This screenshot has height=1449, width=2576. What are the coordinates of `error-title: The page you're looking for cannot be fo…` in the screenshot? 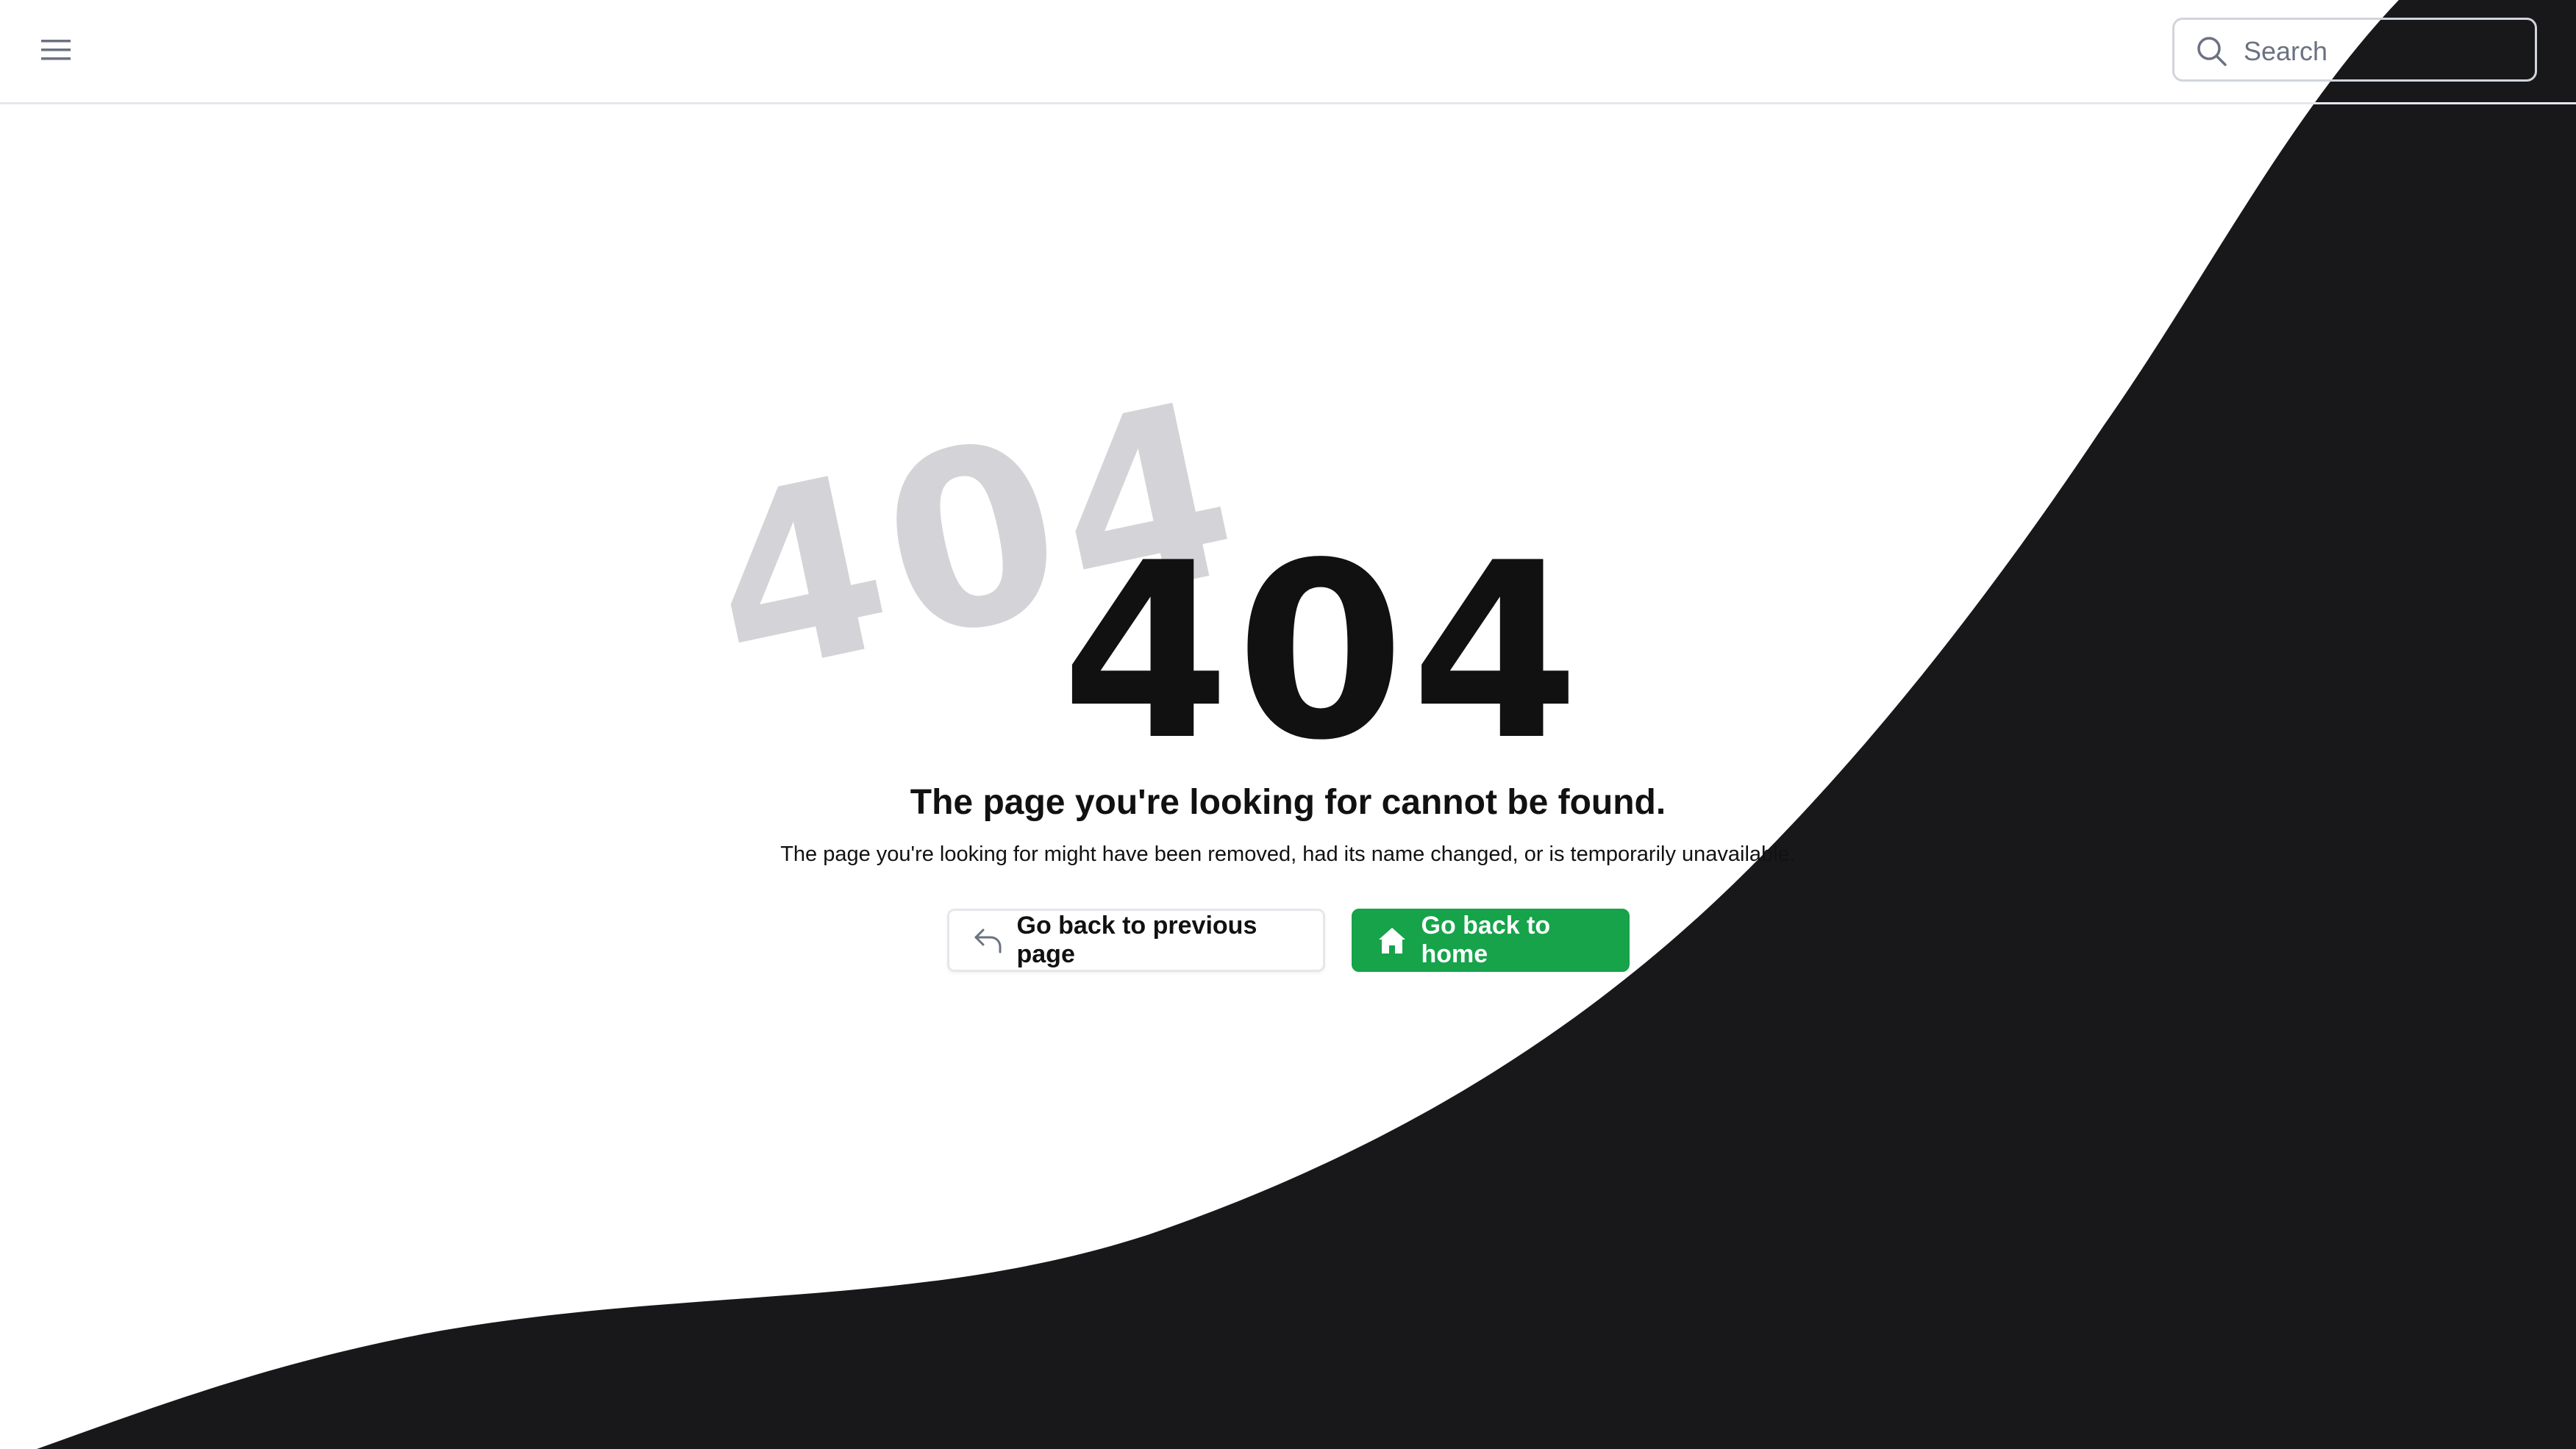 It's located at (1288, 802).